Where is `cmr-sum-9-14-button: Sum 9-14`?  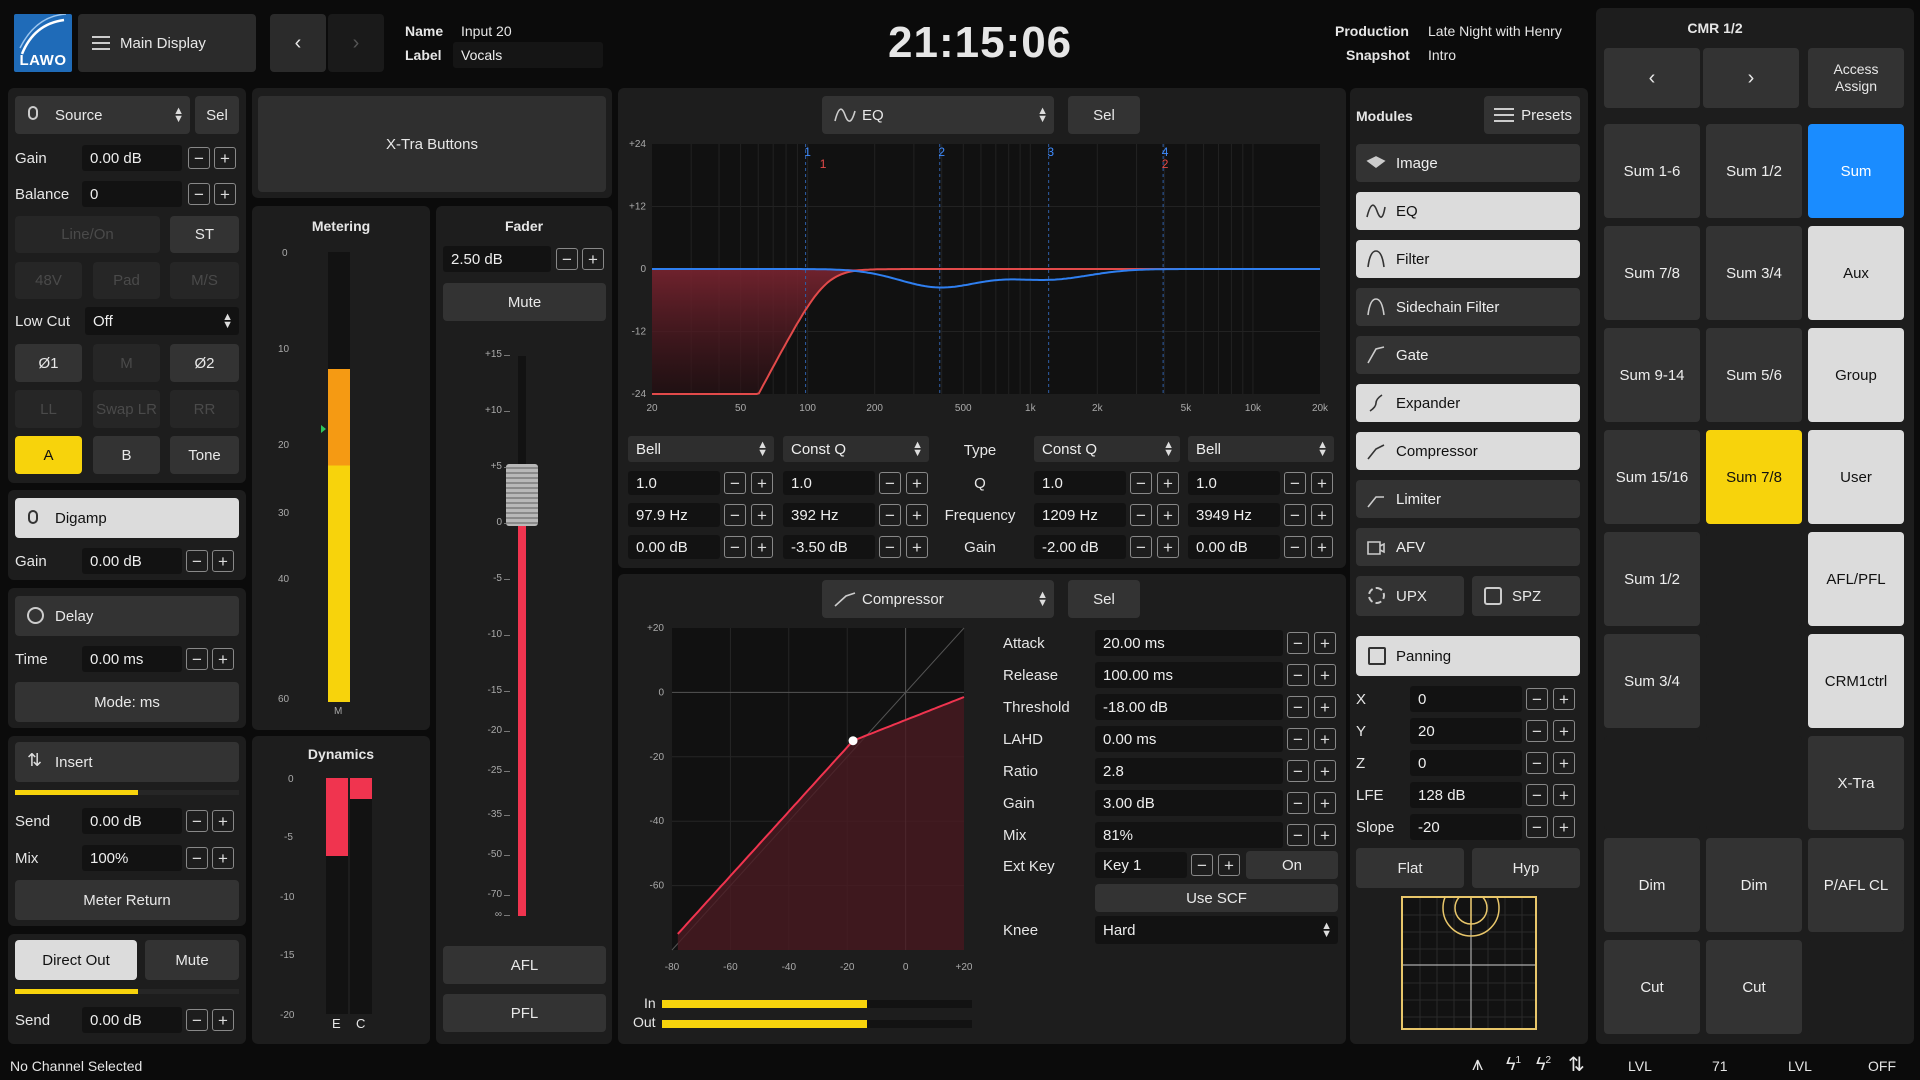
cmr-sum-9-14-button: Sum 9-14 is located at coordinates (1652, 375).